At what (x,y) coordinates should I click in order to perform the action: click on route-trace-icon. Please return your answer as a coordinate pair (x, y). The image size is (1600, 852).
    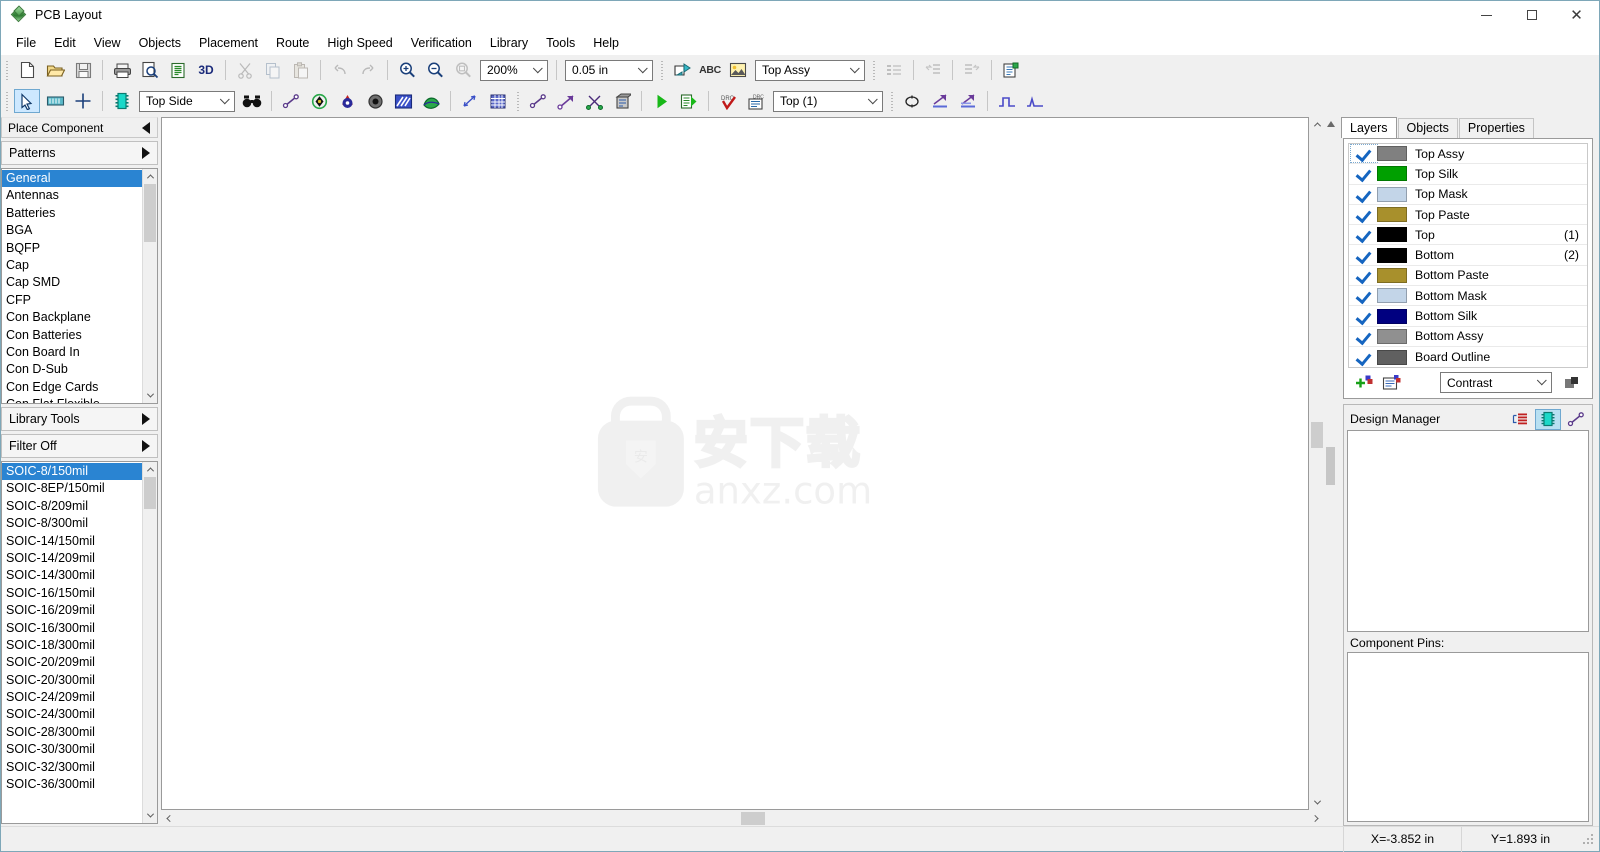
    Looking at the image, I should click on (538, 101).